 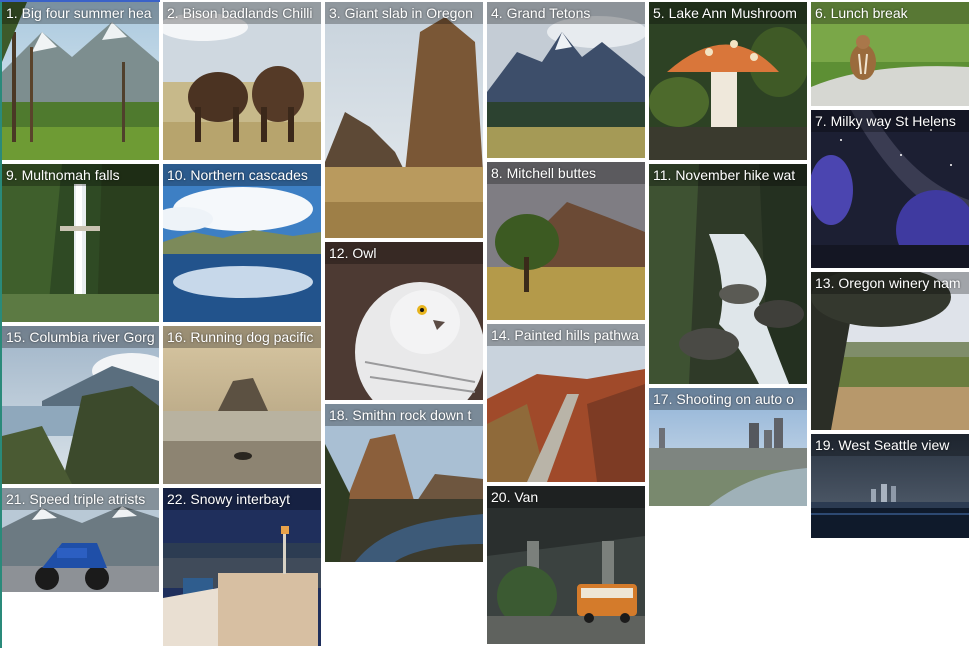 What do you see at coordinates (566, 173) in the screenshot?
I see `photo-caption: 8. Mitchell buttes` at bounding box center [566, 173].